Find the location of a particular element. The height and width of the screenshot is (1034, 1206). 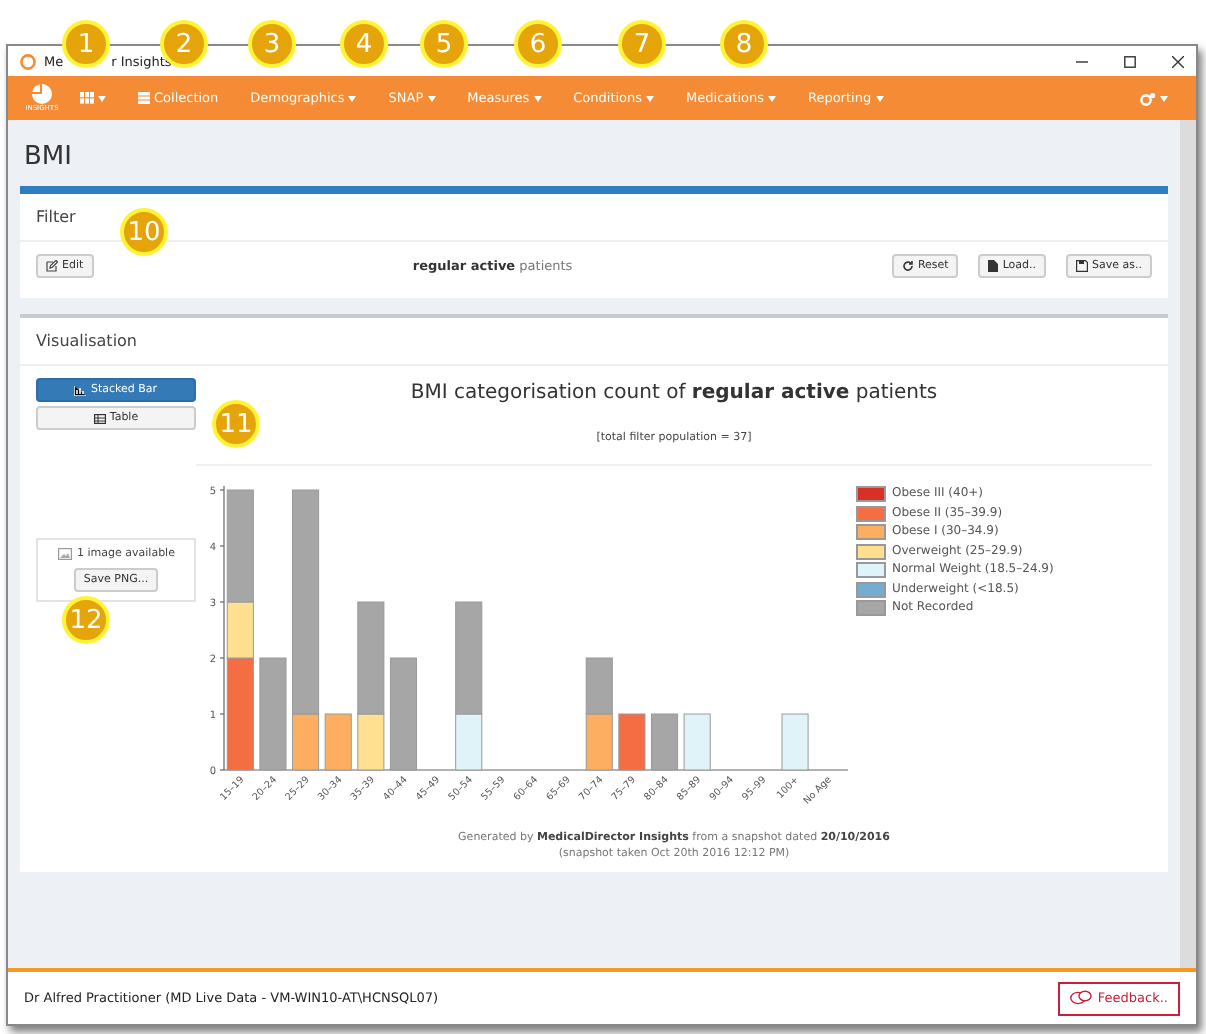

callout-number: 6 is located at coordinates (538, 44).